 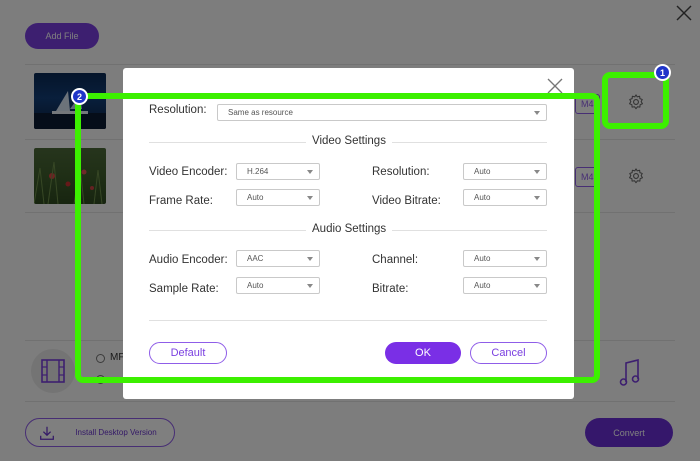 What do you see at coordinates (662, 72) in the screenshot?
I see `step-badge-1: 1` at bounding box center [662, 72].